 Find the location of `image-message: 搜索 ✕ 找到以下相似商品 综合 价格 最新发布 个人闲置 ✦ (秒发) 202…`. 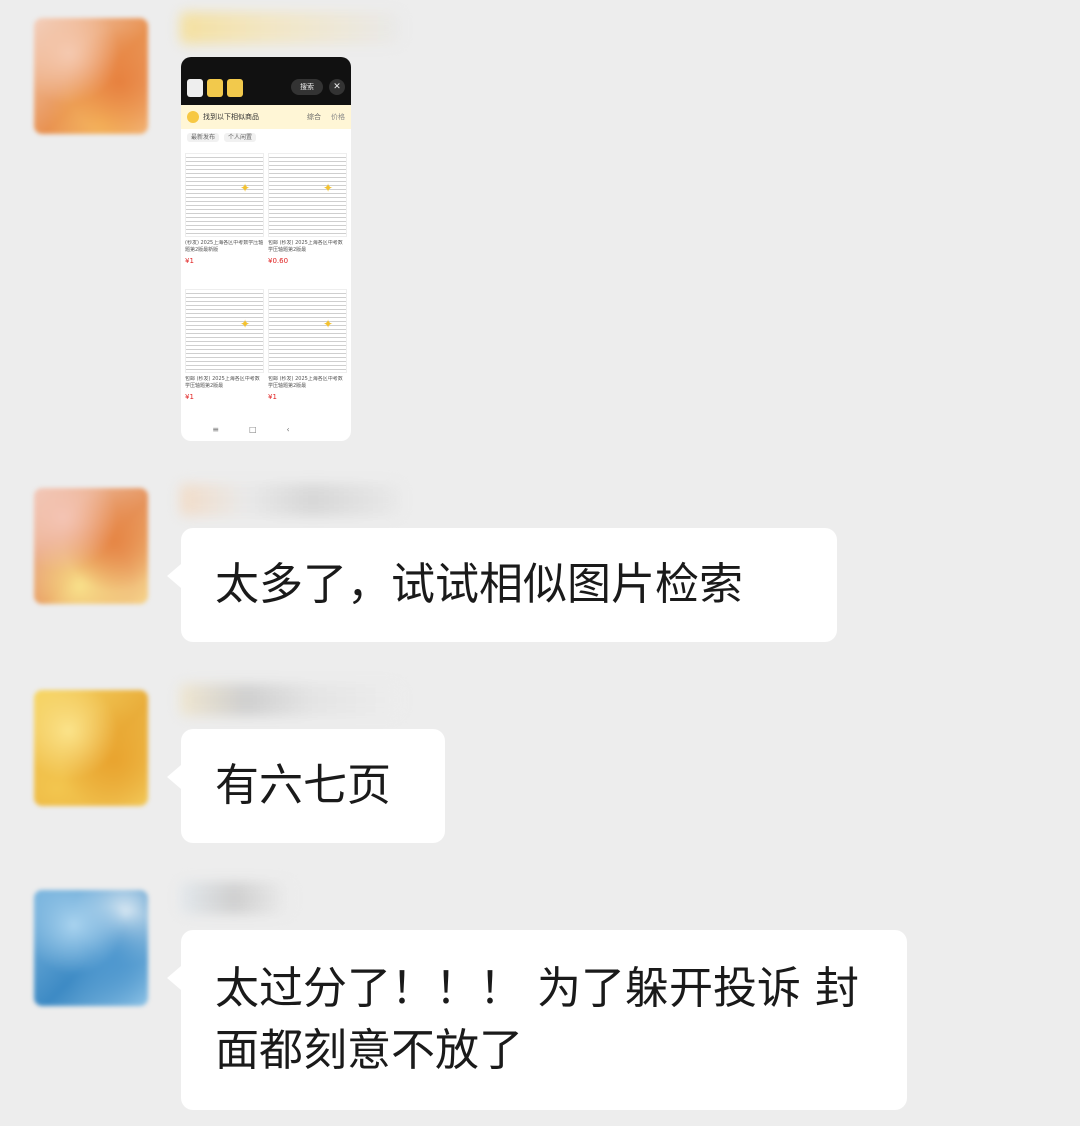

image-message: 搜索 ✕ 找到以下相似商品 综合 价格 最新发布 个人闲置 ✦ (秒发) 202… is located at coordinates (266, 249).